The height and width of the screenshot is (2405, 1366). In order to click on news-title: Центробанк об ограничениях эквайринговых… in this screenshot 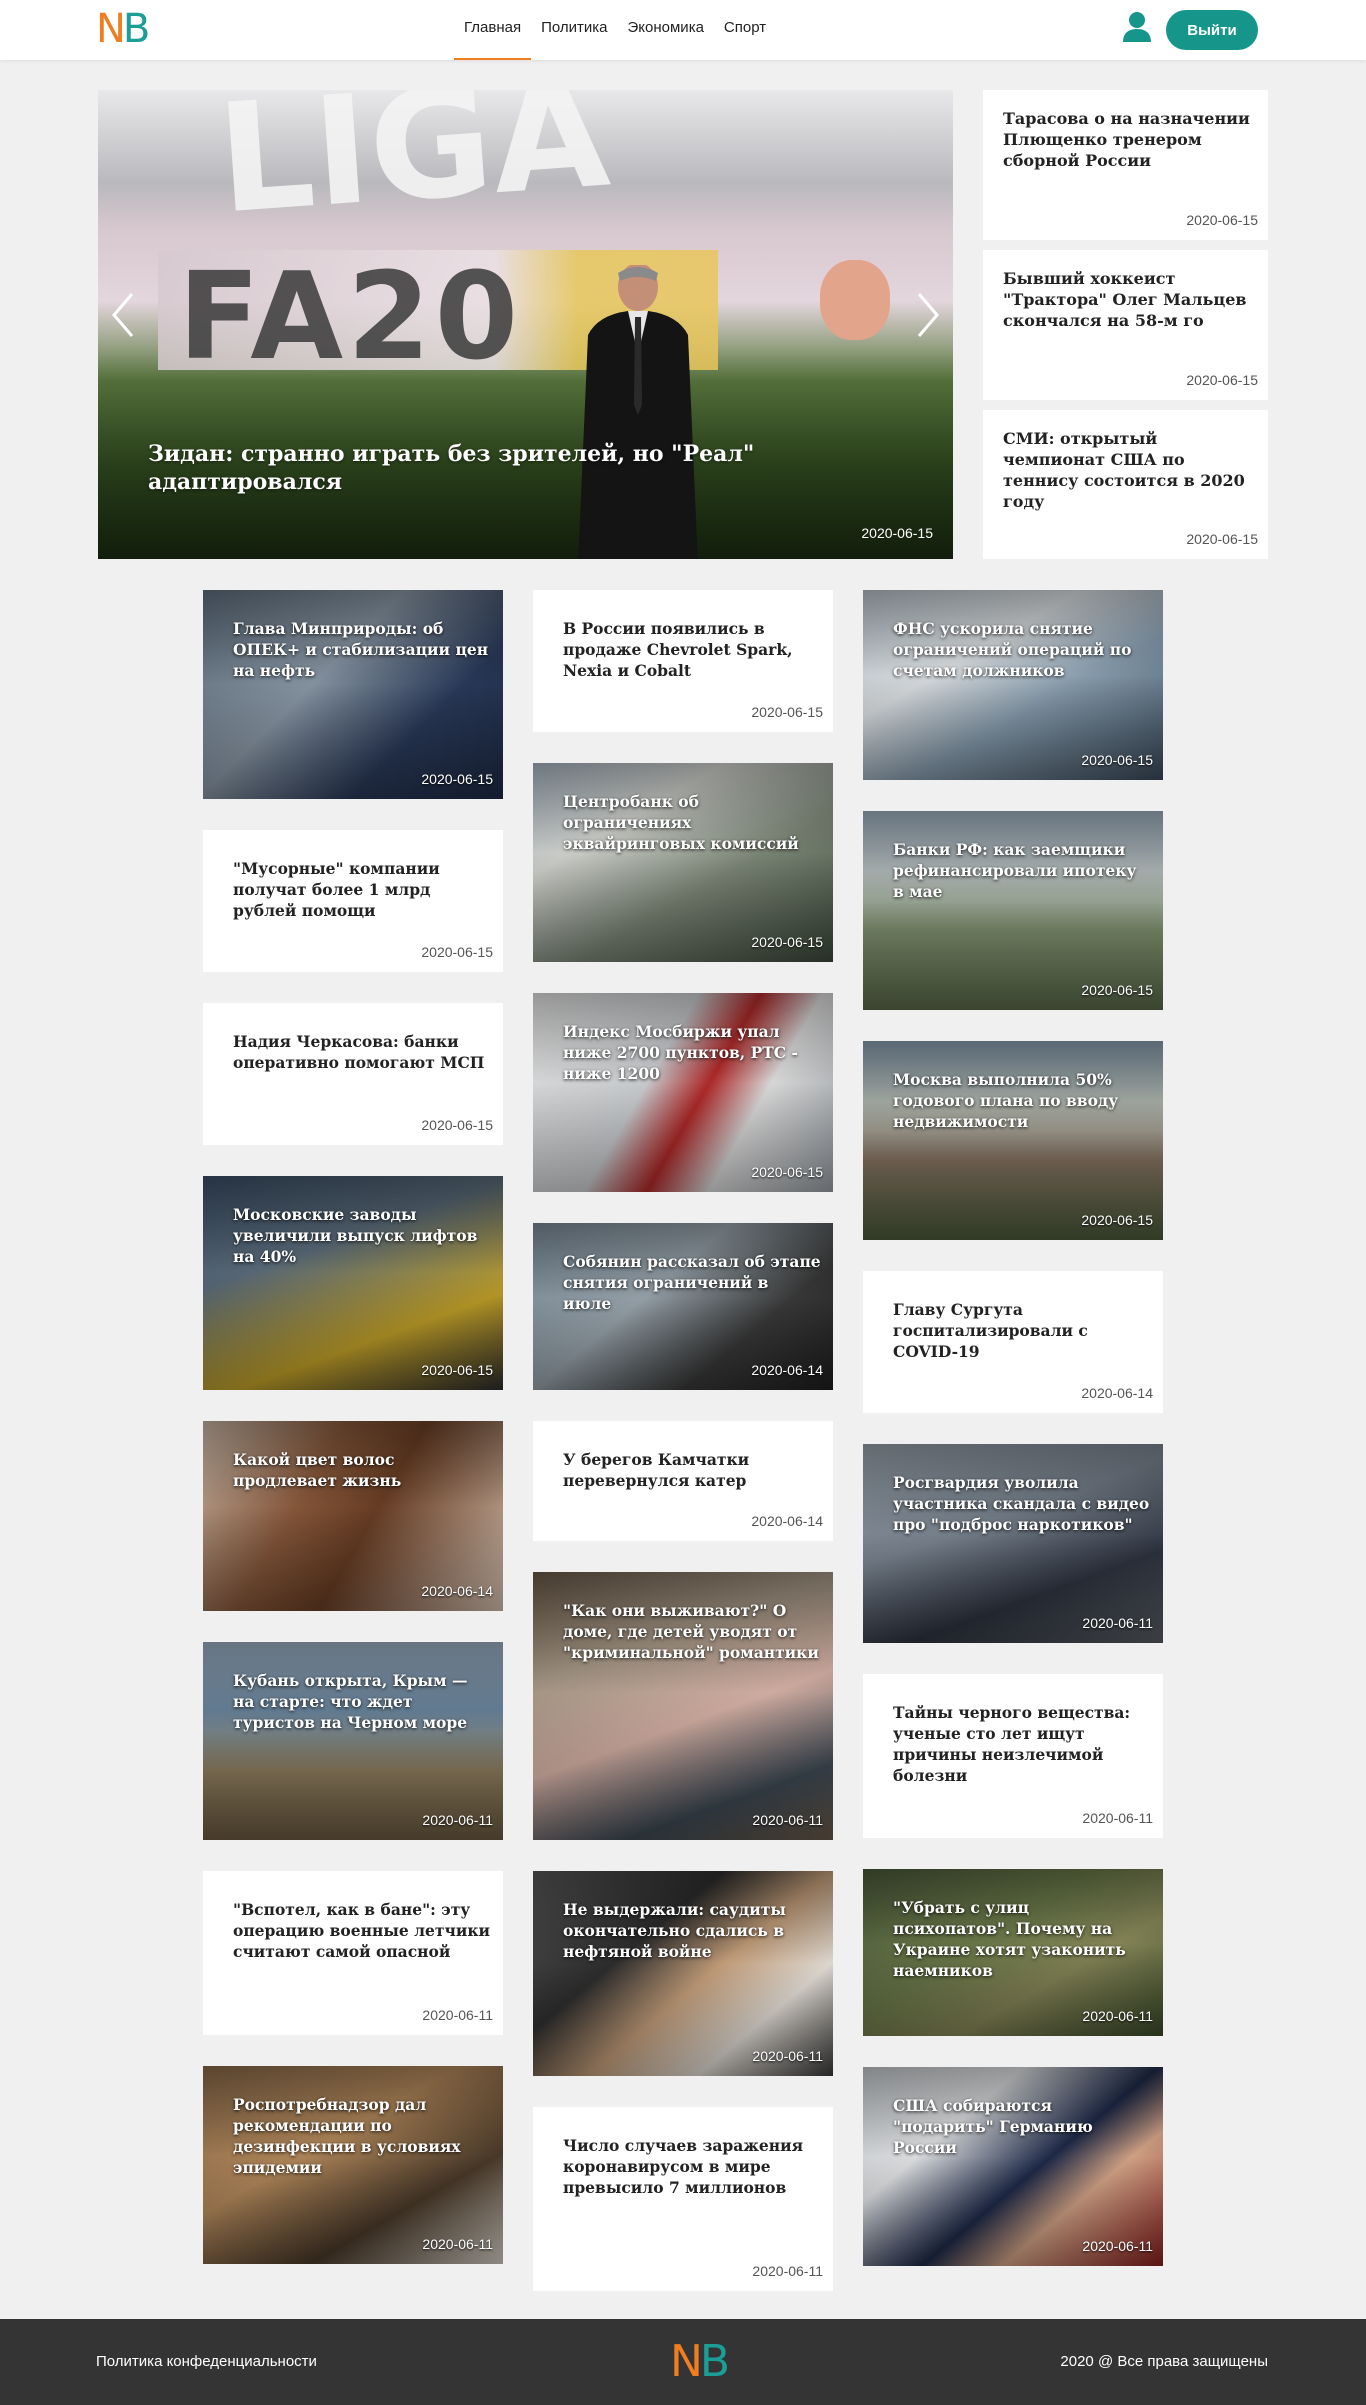, I will do `click(681, 822)`.